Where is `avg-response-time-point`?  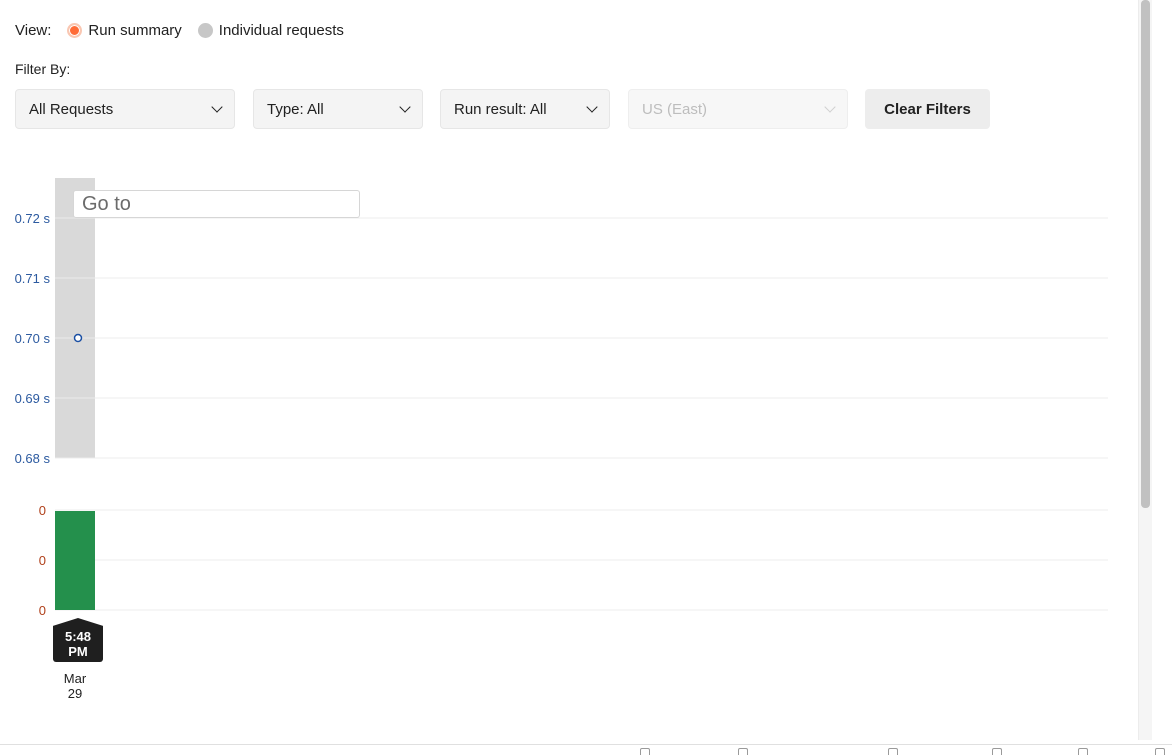
avg-response-time-point is located at coordinates (78, 338).